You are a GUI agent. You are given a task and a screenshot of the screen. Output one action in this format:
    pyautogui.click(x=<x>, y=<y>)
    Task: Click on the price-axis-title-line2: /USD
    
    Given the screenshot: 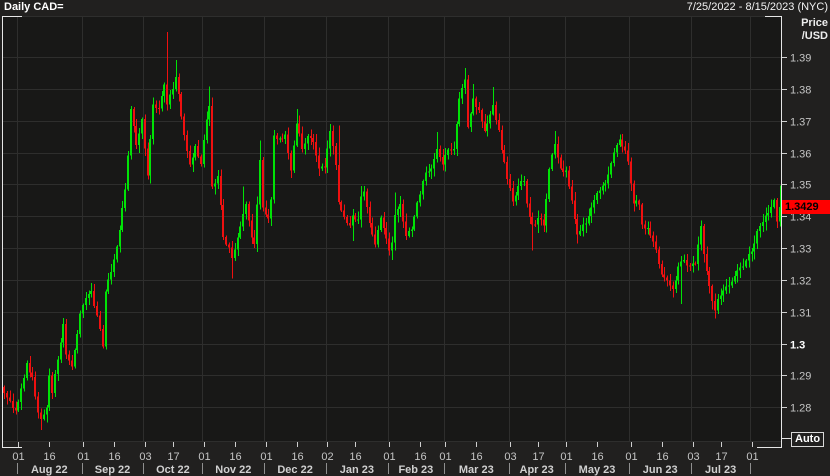 What is the action you would take?
    pyautogui.click(x=814, y=36)
    